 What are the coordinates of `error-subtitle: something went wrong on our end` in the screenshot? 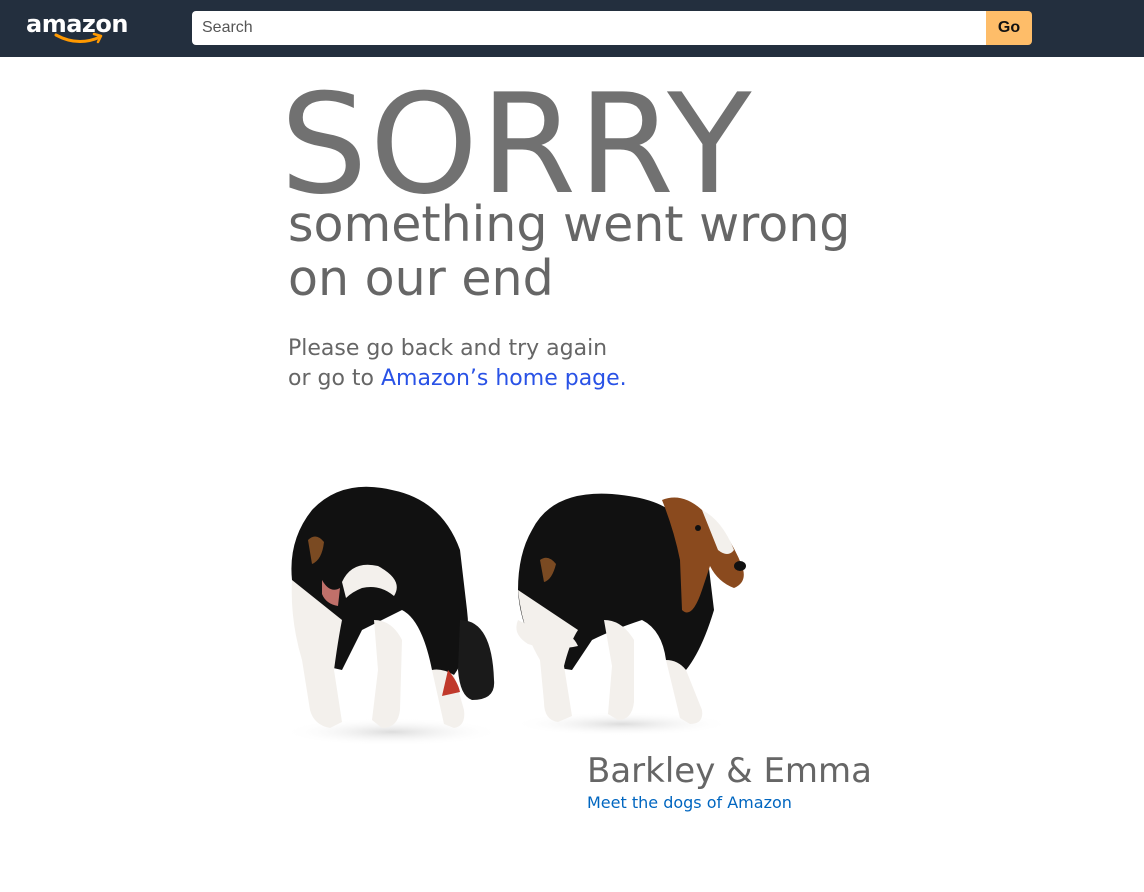 It's located at (588, 252).